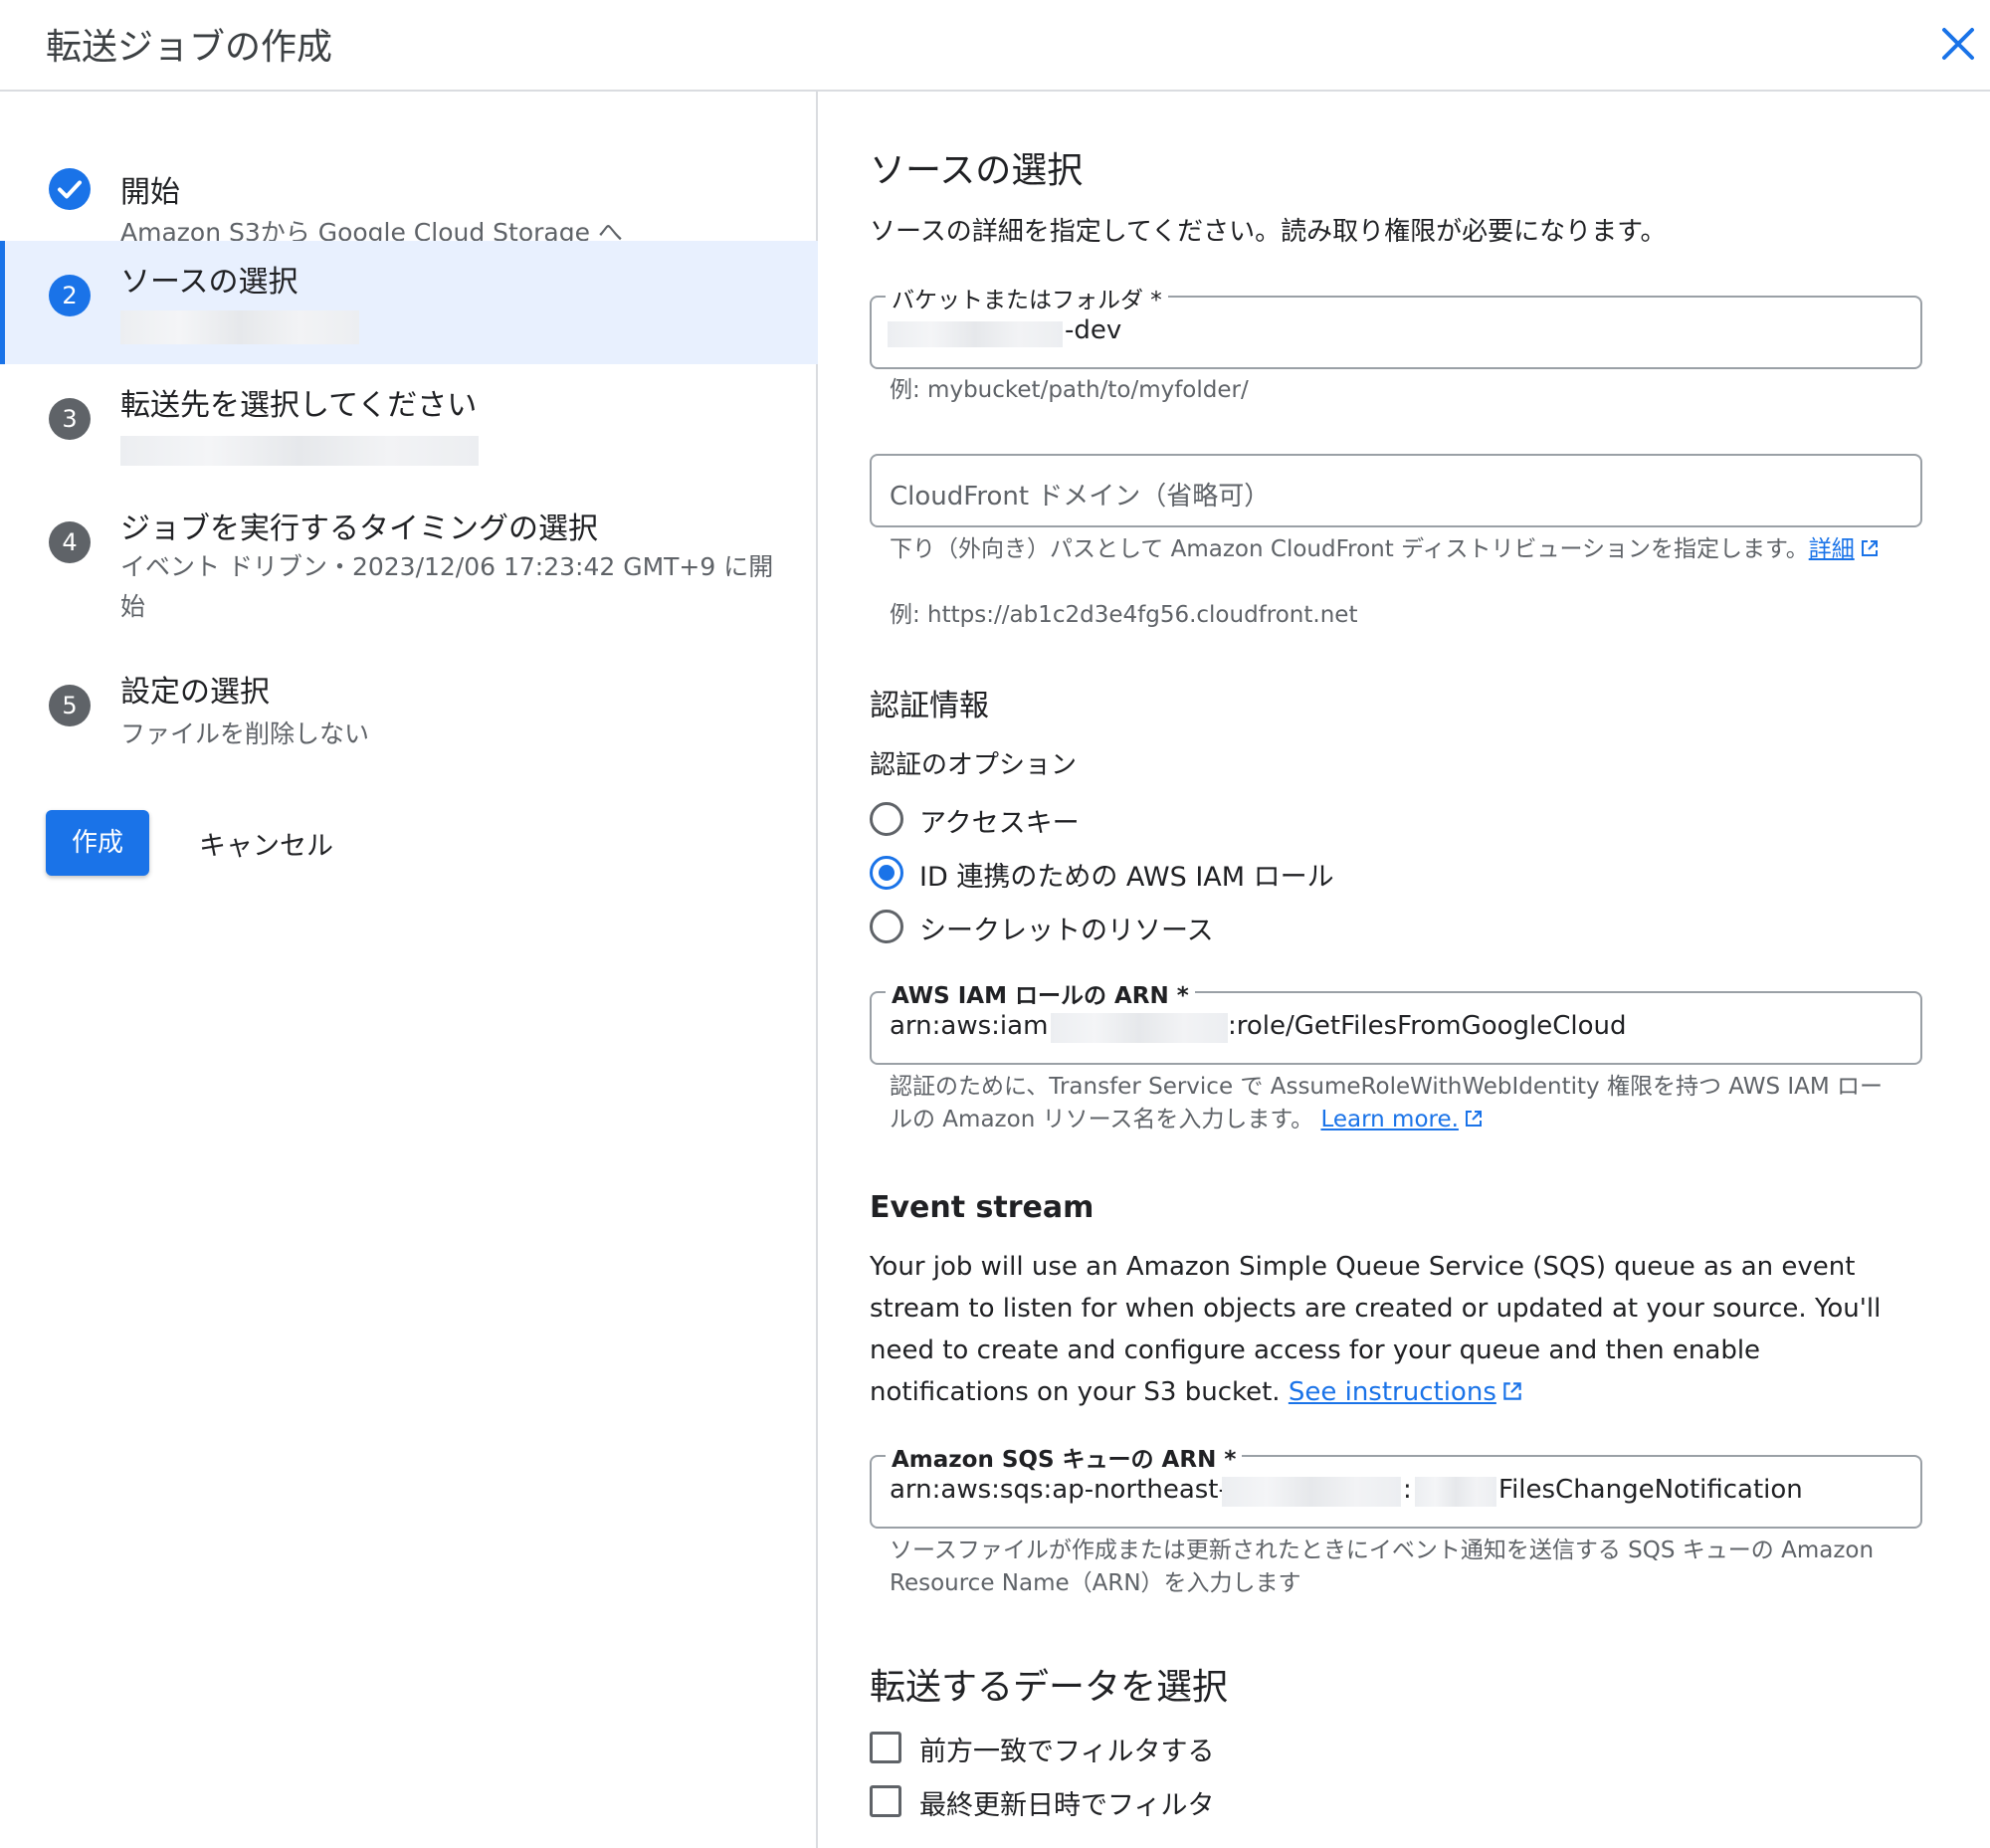 The height and width of the screenshot is (1848, 1990). What do you see at coordinates (70, 296) in the screenshot?
I see `step-number-badge: 2` at bounding box center [70, 296].